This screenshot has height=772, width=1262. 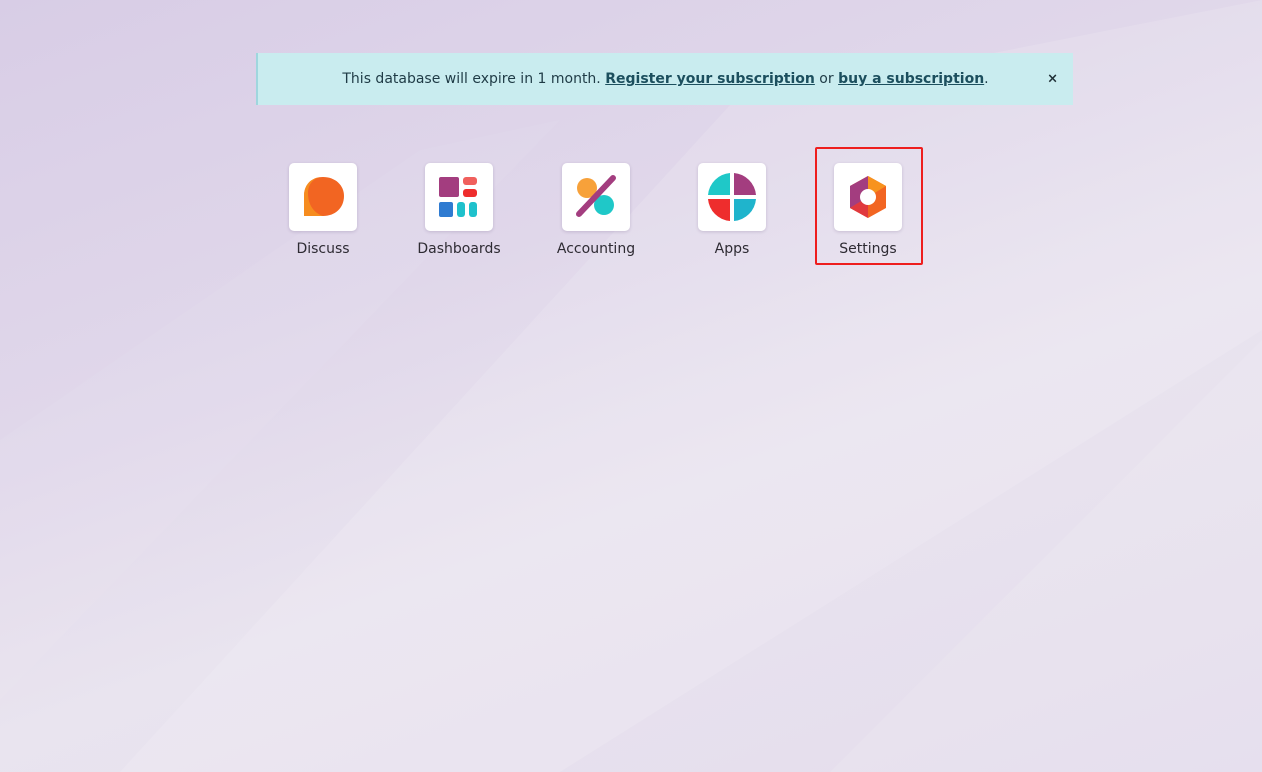 What do you see at coordinates (826, 79) in the screenshot?
I see `alert-text-middle: or` at bounding box center [826, 79].